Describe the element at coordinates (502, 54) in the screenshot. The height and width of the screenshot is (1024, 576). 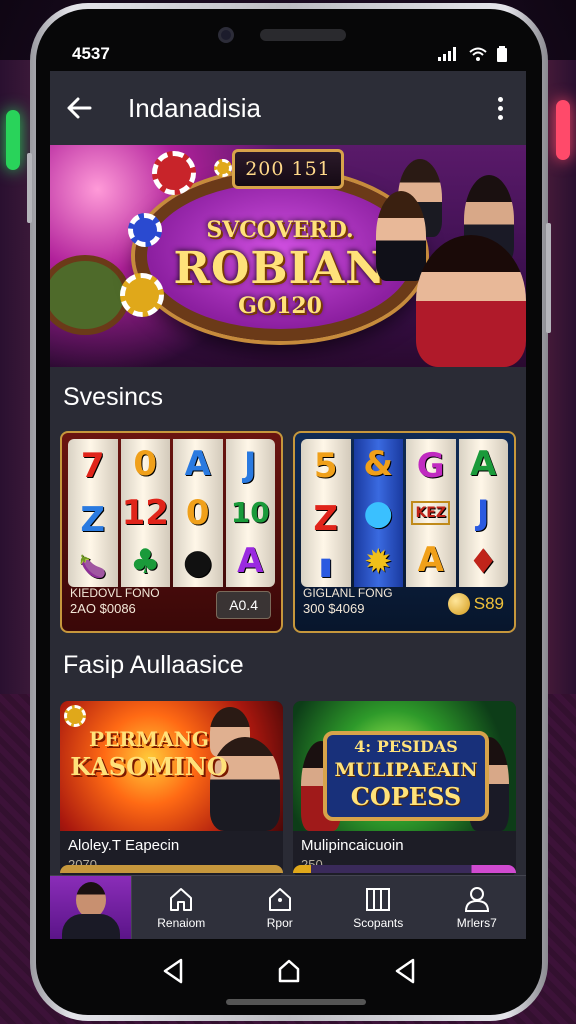
I see `battery-icon` at that location.